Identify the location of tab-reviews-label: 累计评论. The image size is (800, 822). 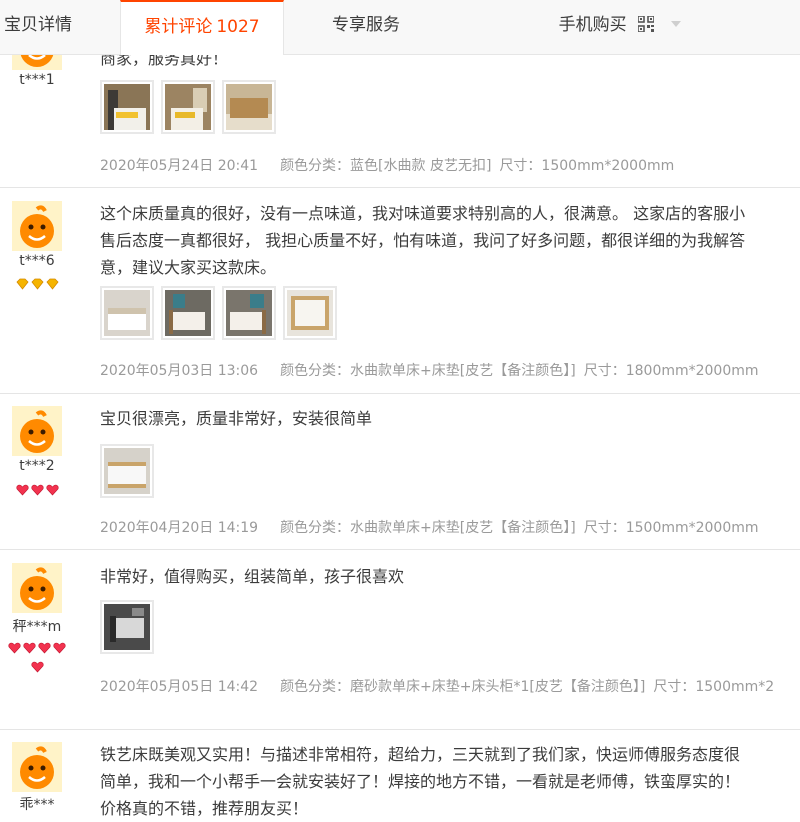
(178, 27).